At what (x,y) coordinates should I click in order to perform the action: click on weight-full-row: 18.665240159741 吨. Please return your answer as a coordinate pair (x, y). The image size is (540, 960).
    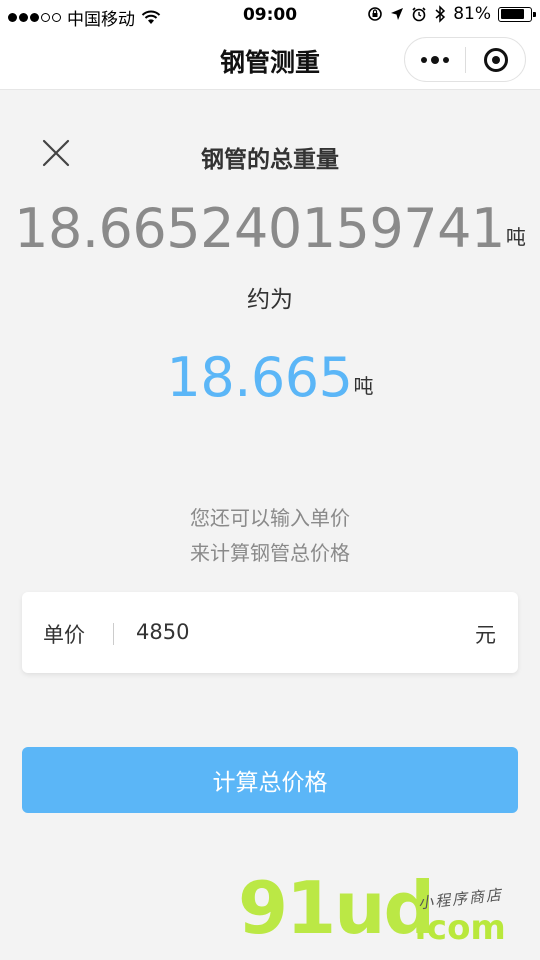
    Looking at the image, I should click on (270, 229).